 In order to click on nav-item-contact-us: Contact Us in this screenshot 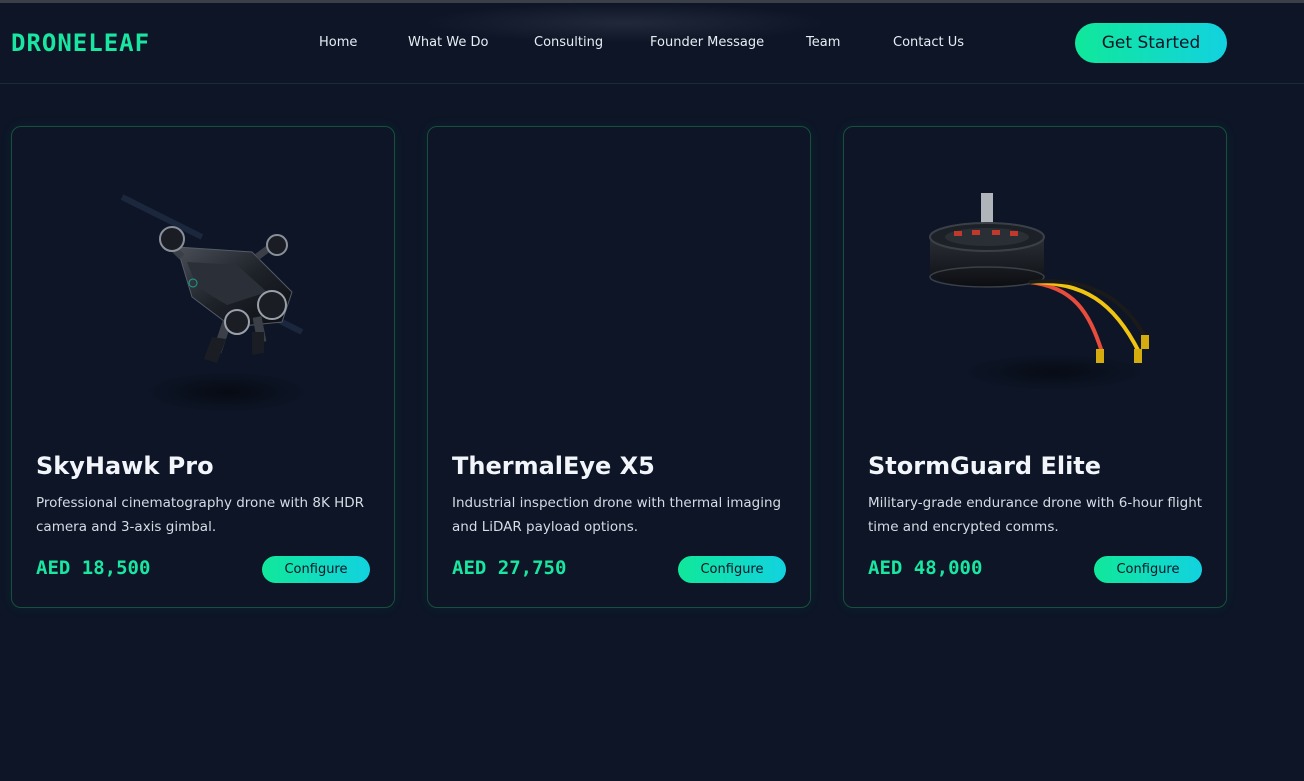, I will do `click(928, 42)`.